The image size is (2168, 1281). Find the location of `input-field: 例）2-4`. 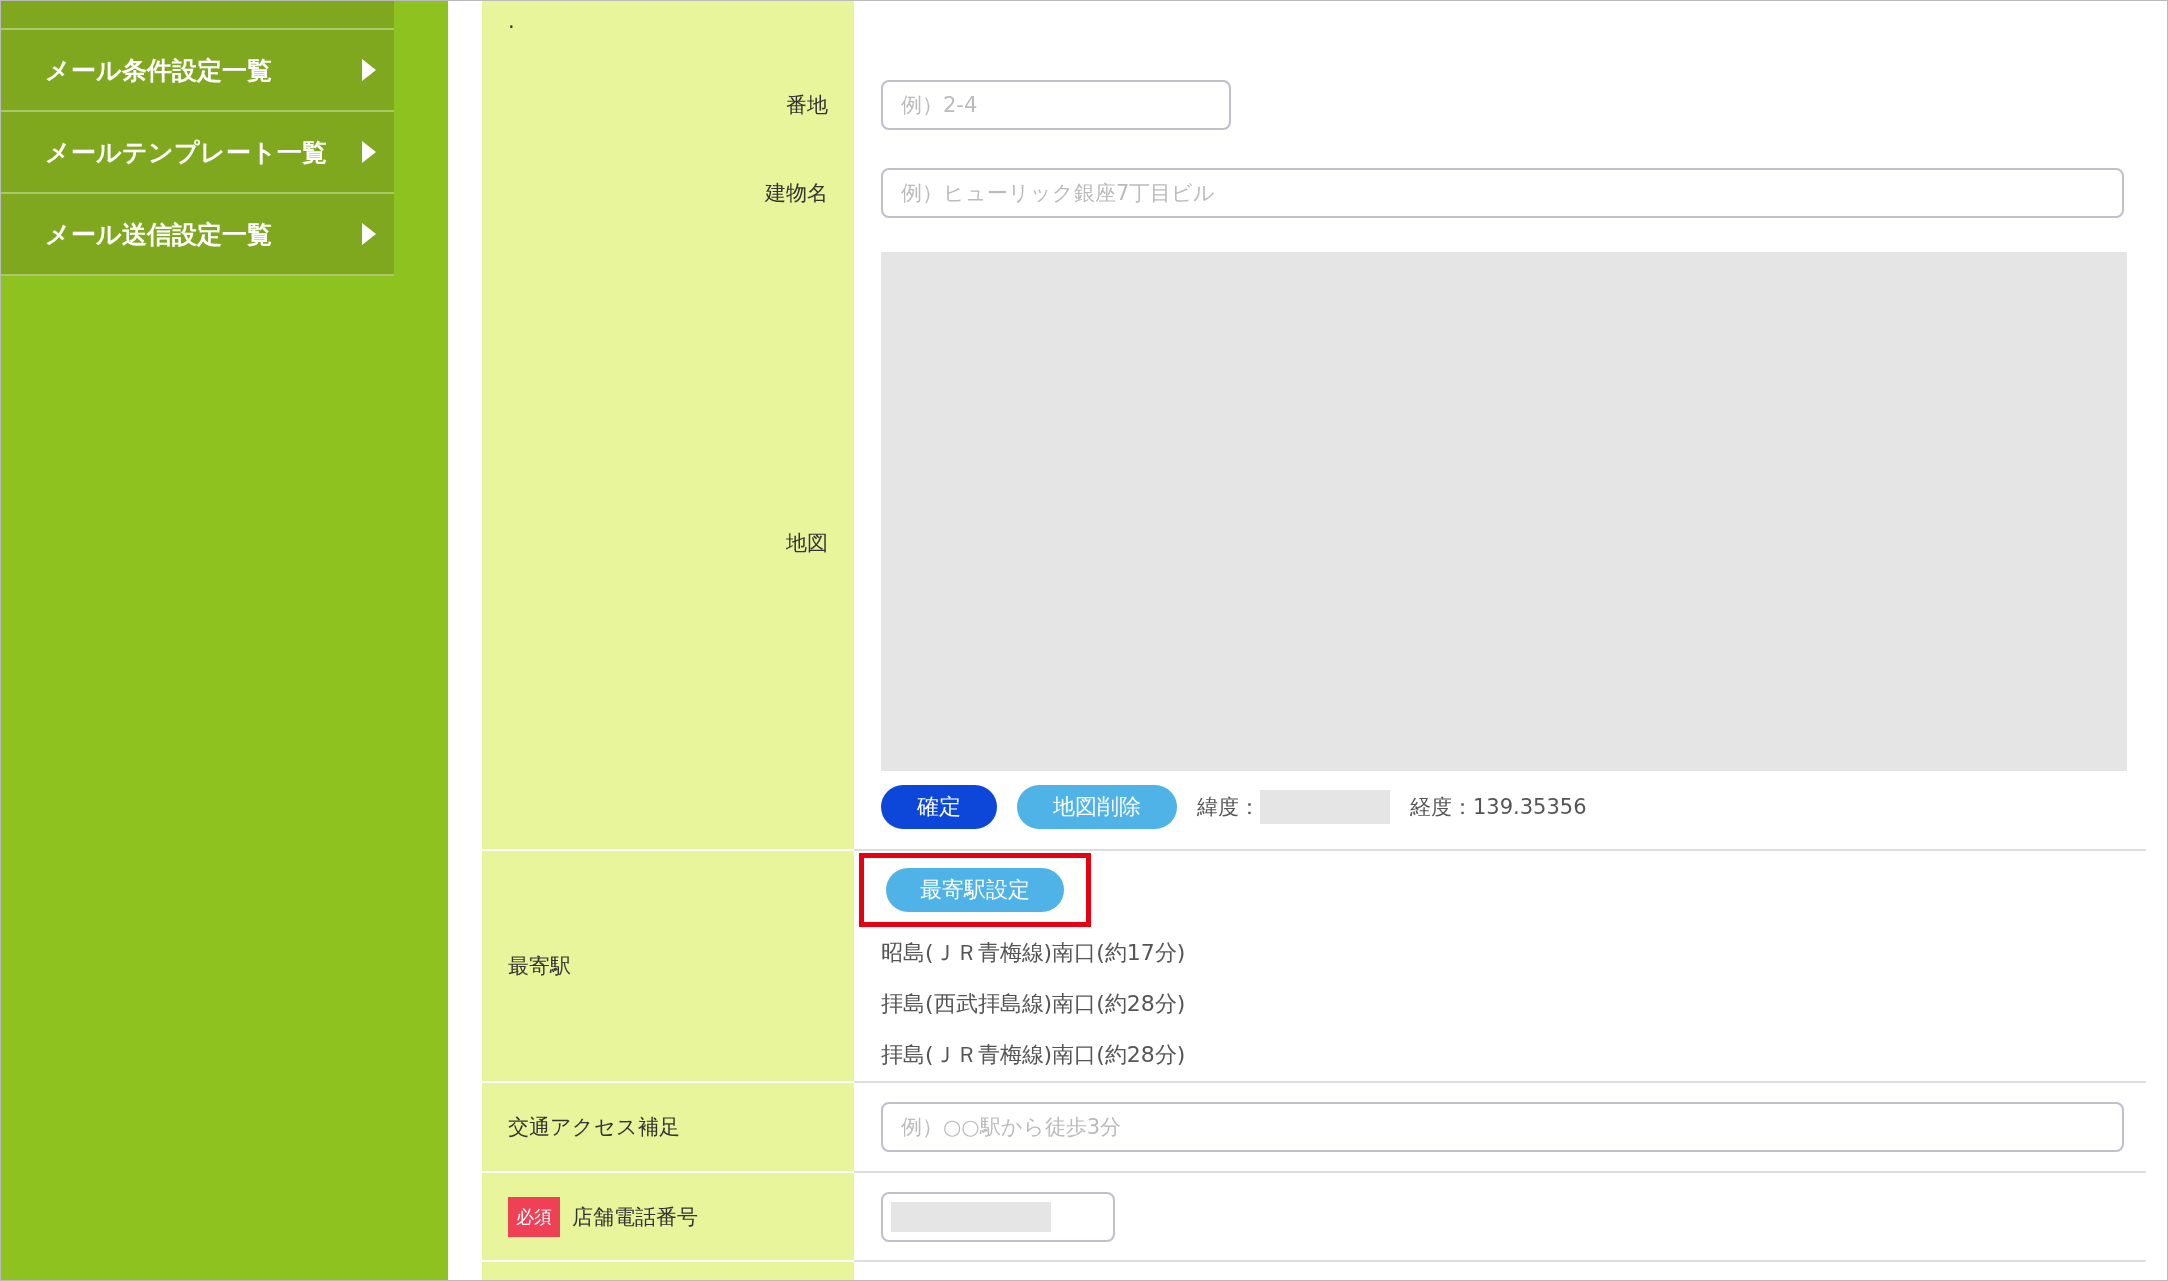

input-field: 例）2-4 is located at coordinates (1056, 105).